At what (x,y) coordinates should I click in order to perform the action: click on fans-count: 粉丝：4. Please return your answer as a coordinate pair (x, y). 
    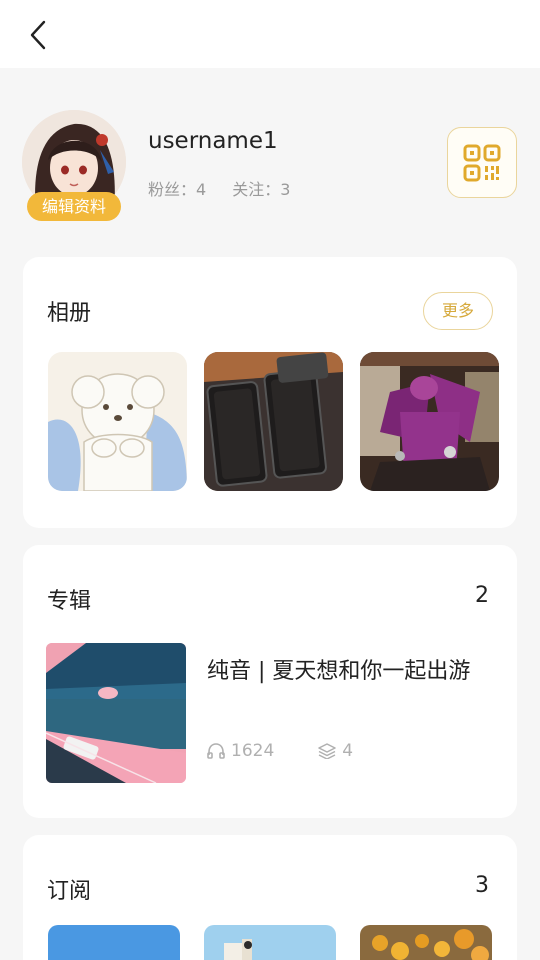
    Looking at the image, I should click on (177, 188).